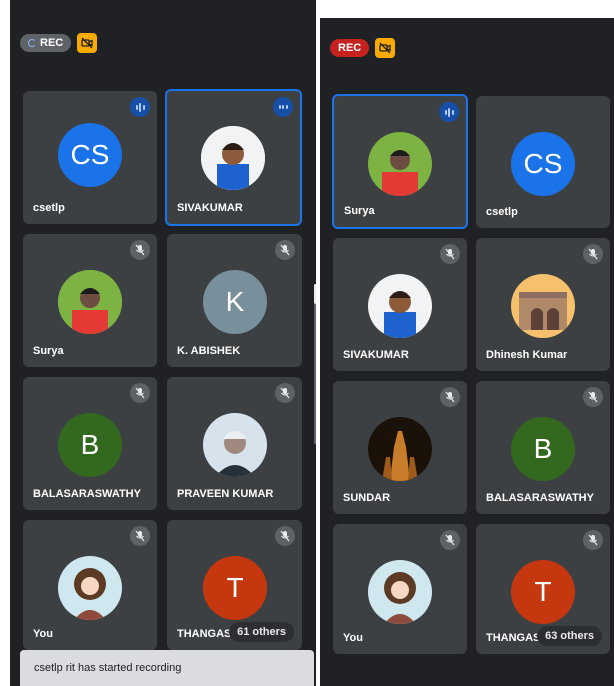  Describe the element at coordinates (315, 294) in the screenshot. I see `scrollbar-thumb` at that location.